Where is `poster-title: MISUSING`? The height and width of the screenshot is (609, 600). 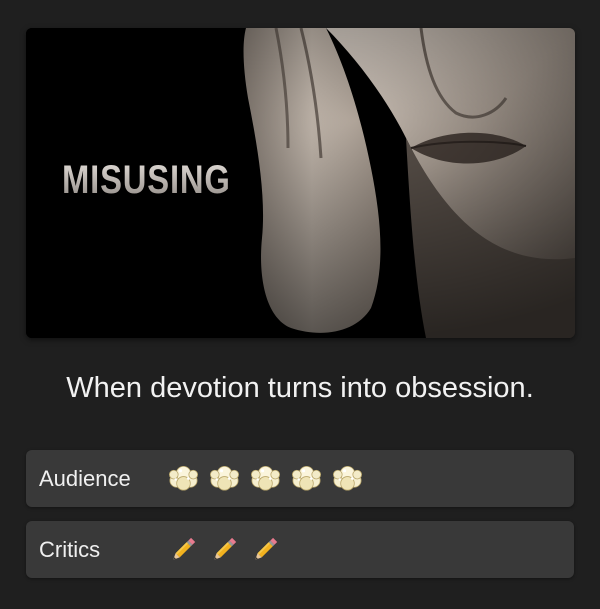 poster-title: MISUSING is located at coordinates (146, 180).